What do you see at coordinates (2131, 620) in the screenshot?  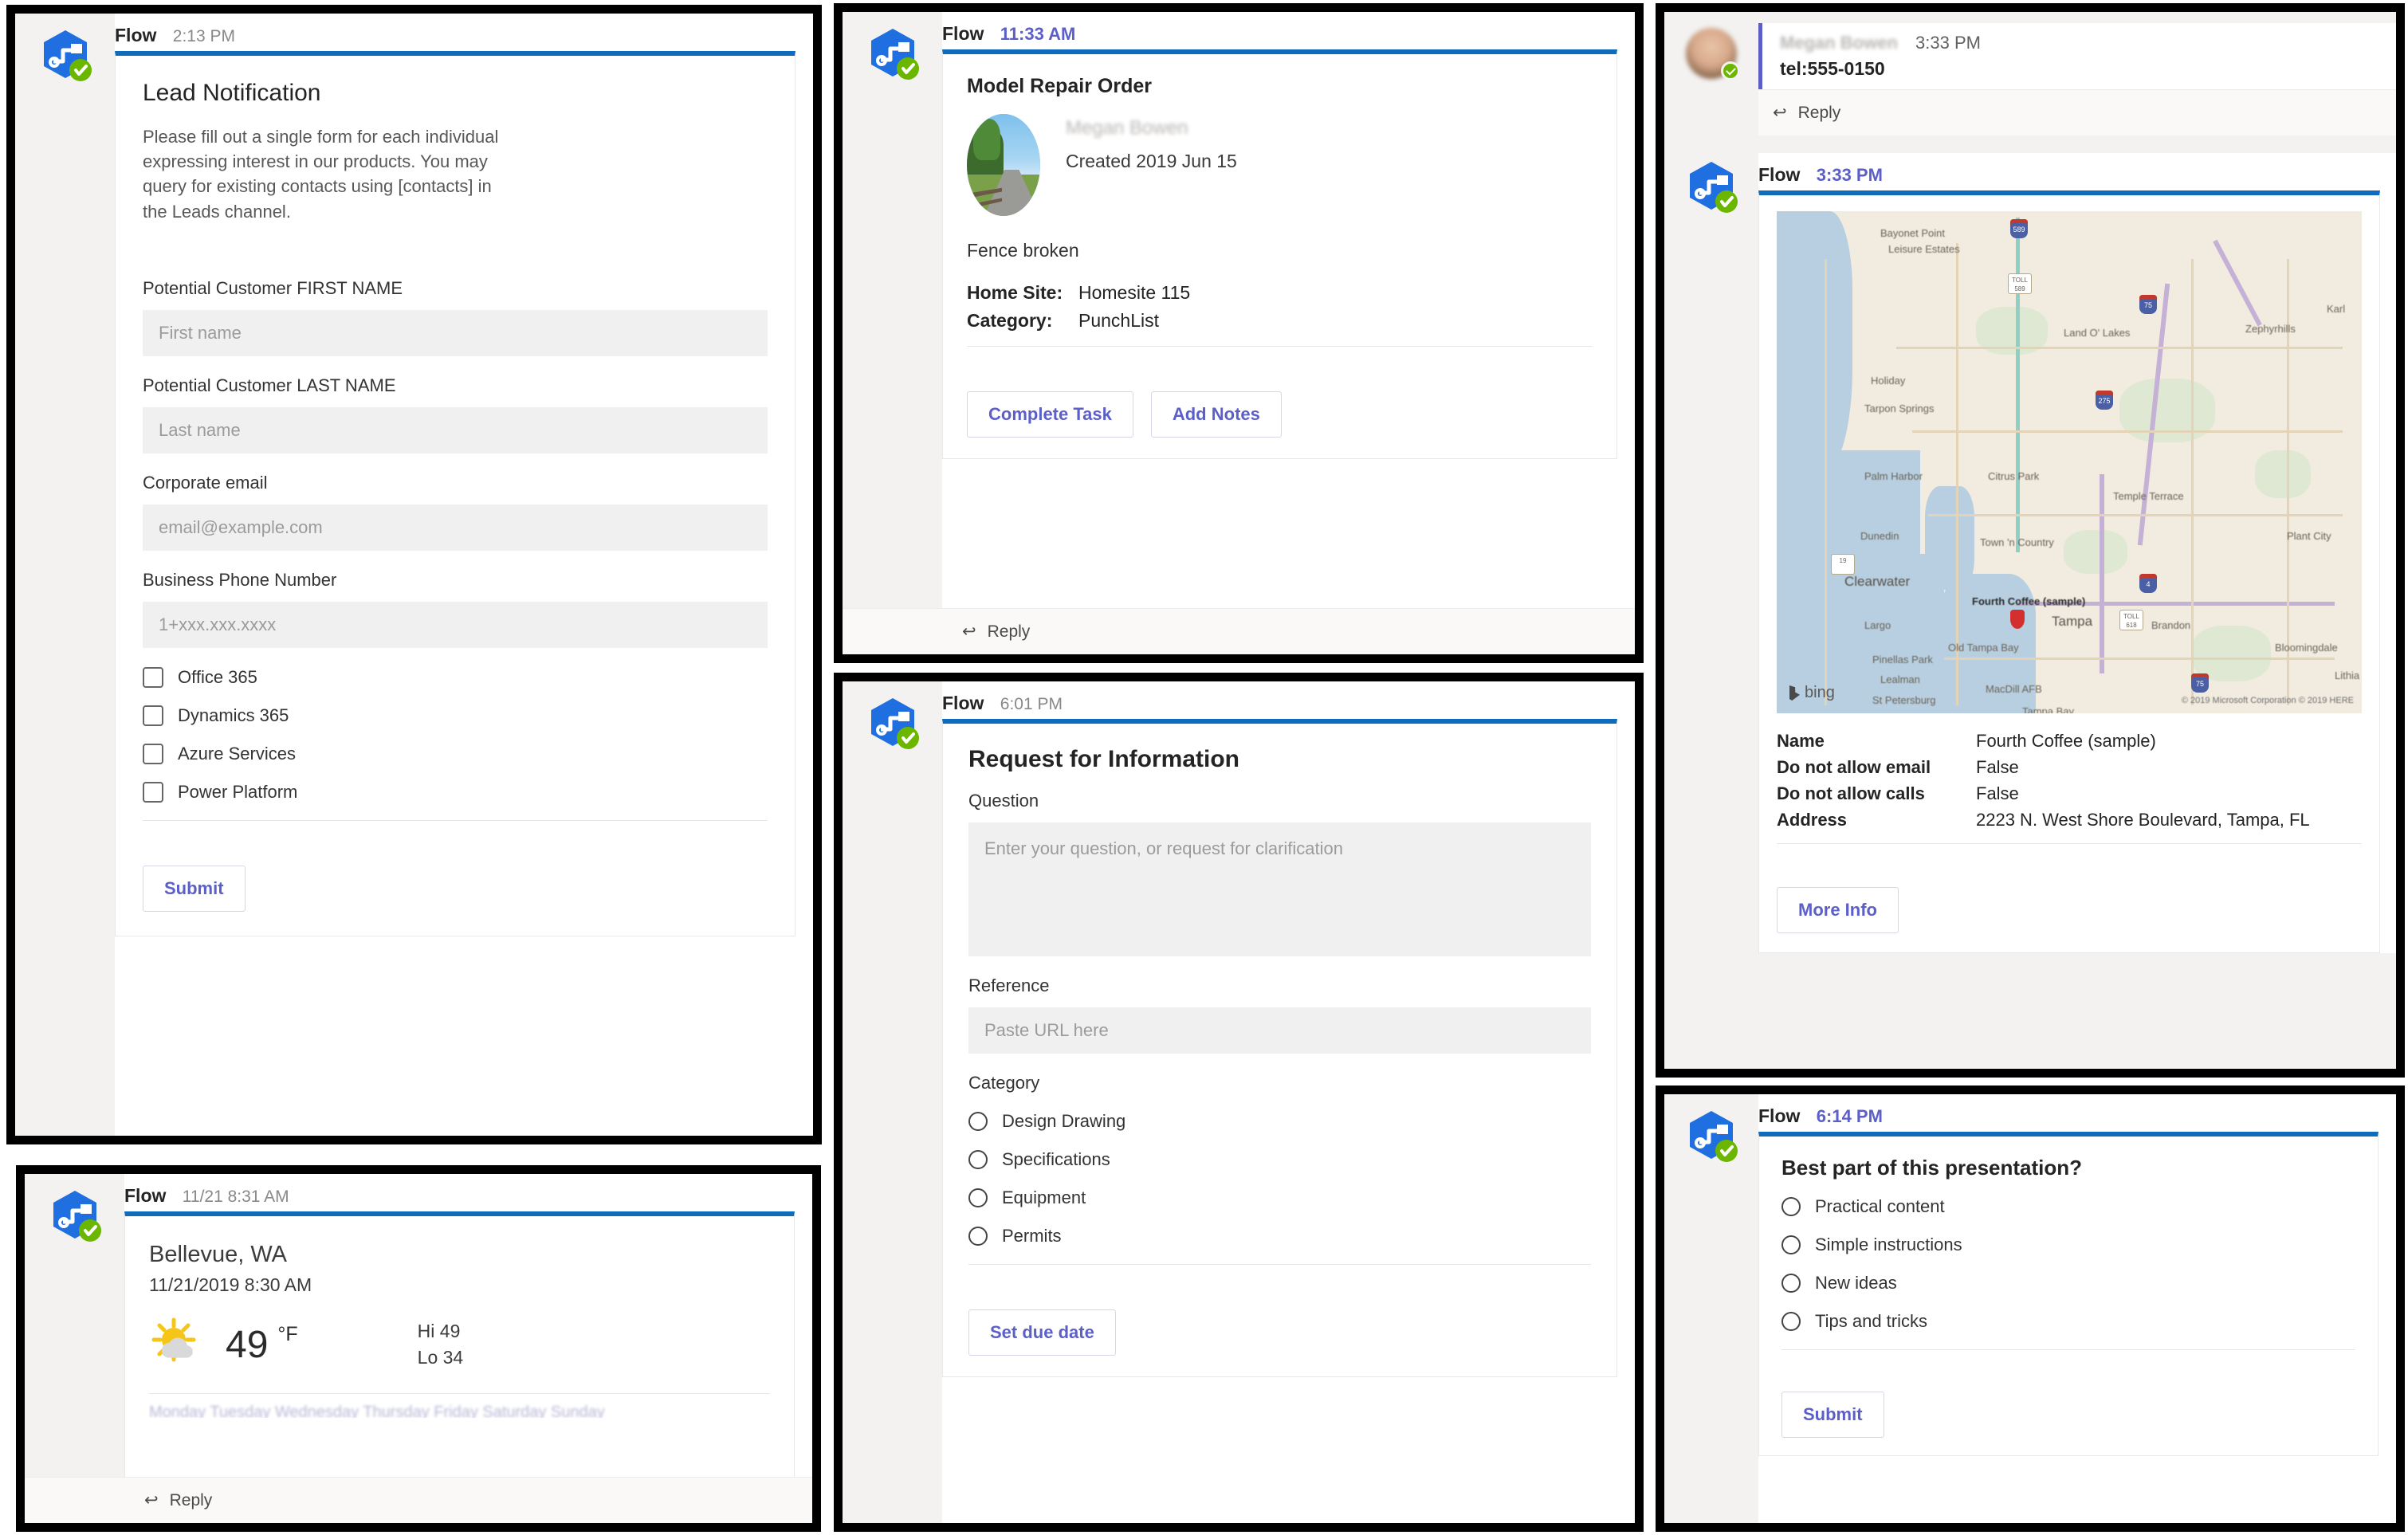 I see `toll-marker-icon: TOLL 618` at bounding box center [2131, 620].